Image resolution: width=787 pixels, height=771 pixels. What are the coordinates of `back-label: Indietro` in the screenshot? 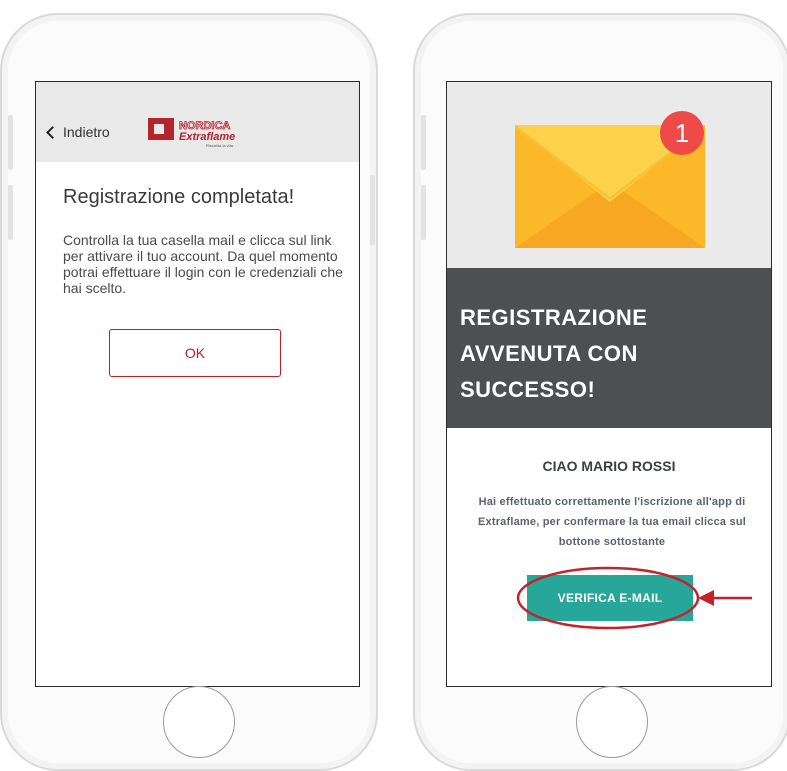 It's located at (86, 132).